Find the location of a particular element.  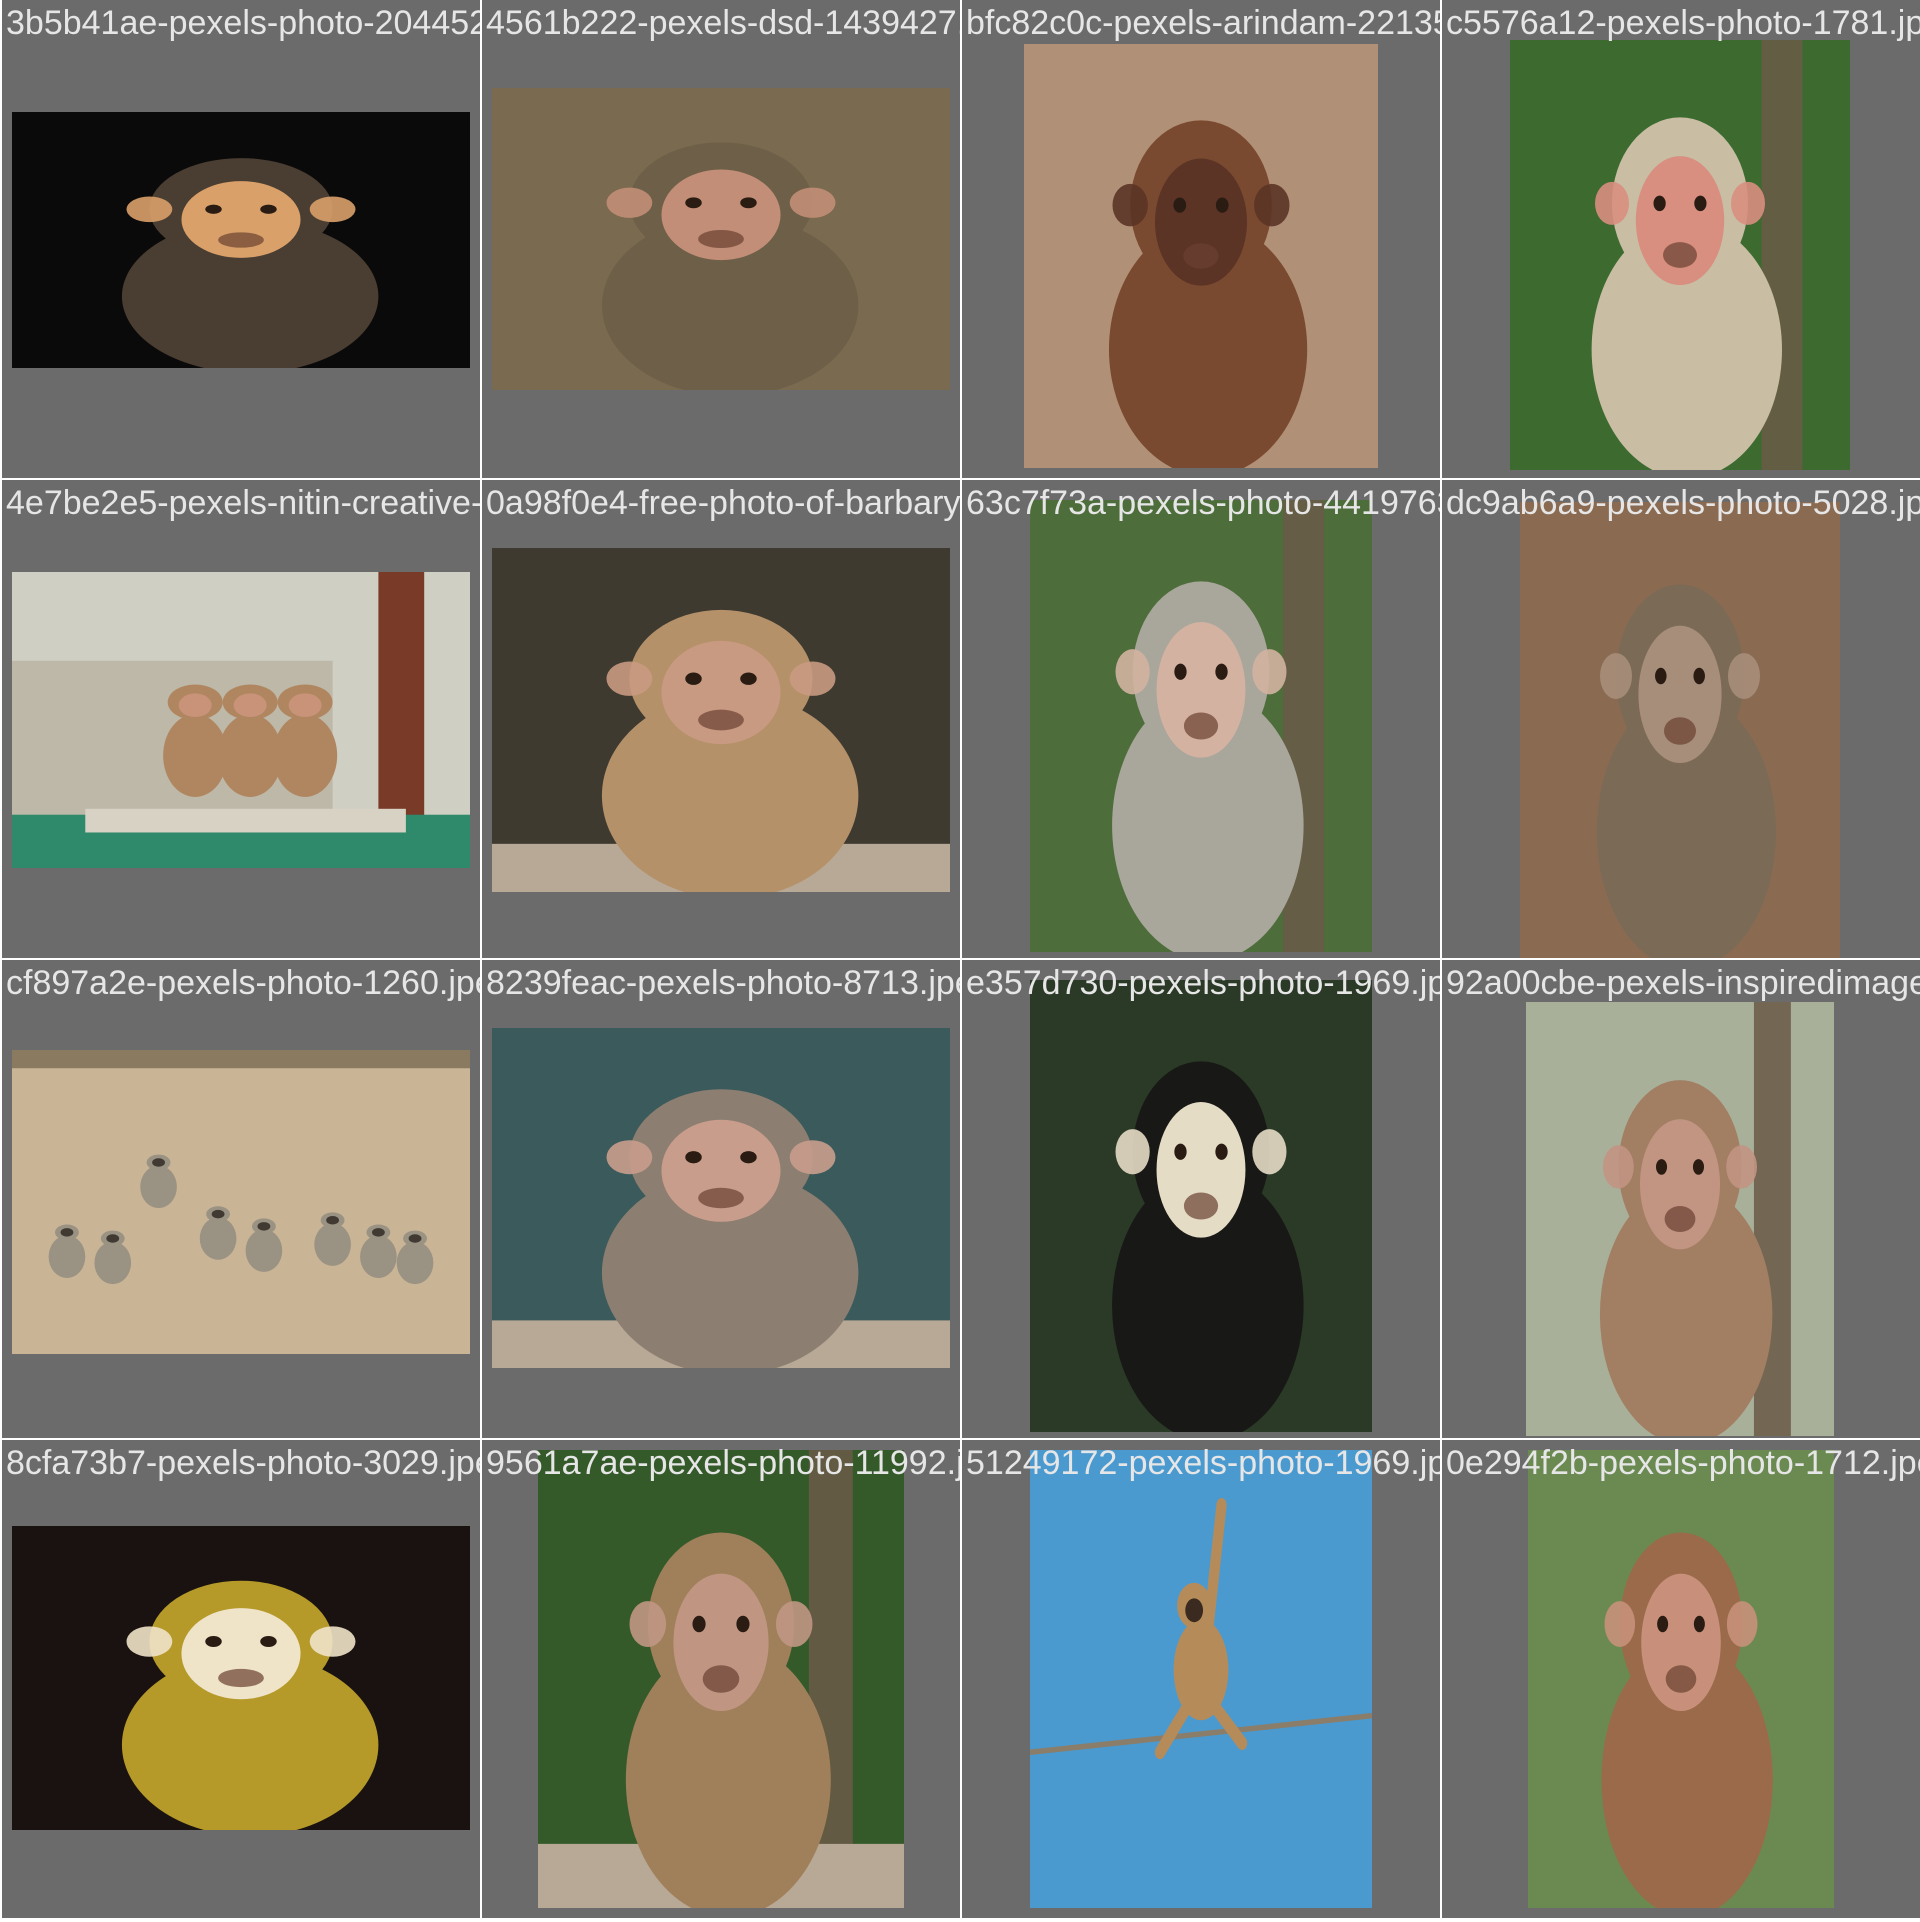

image-tile: 9561a7ae-pexels-photo-11992.jpeg is located at coordinates (721, 1679).